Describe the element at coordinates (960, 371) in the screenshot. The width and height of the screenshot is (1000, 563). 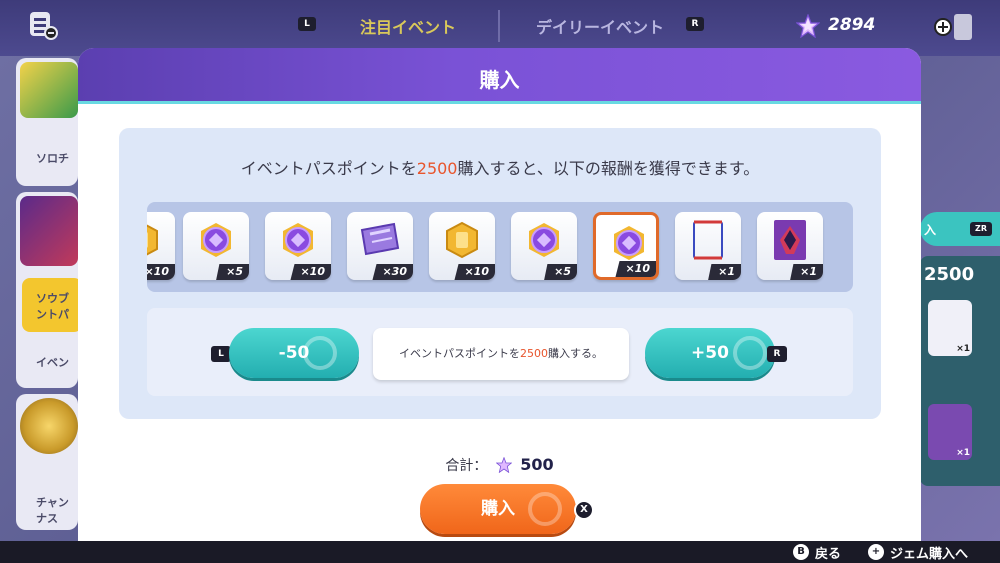
I see `right-panel: 2500 ×1 ×1` at that location.